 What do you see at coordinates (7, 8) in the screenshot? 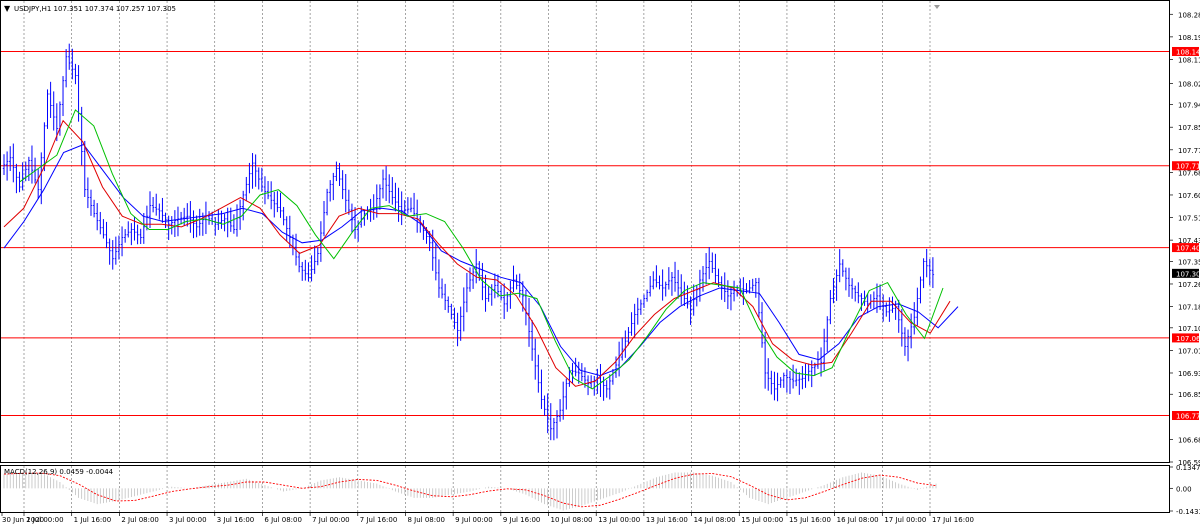
I see `chart-menu-icon: ▼` at bounding box center [7, 8].